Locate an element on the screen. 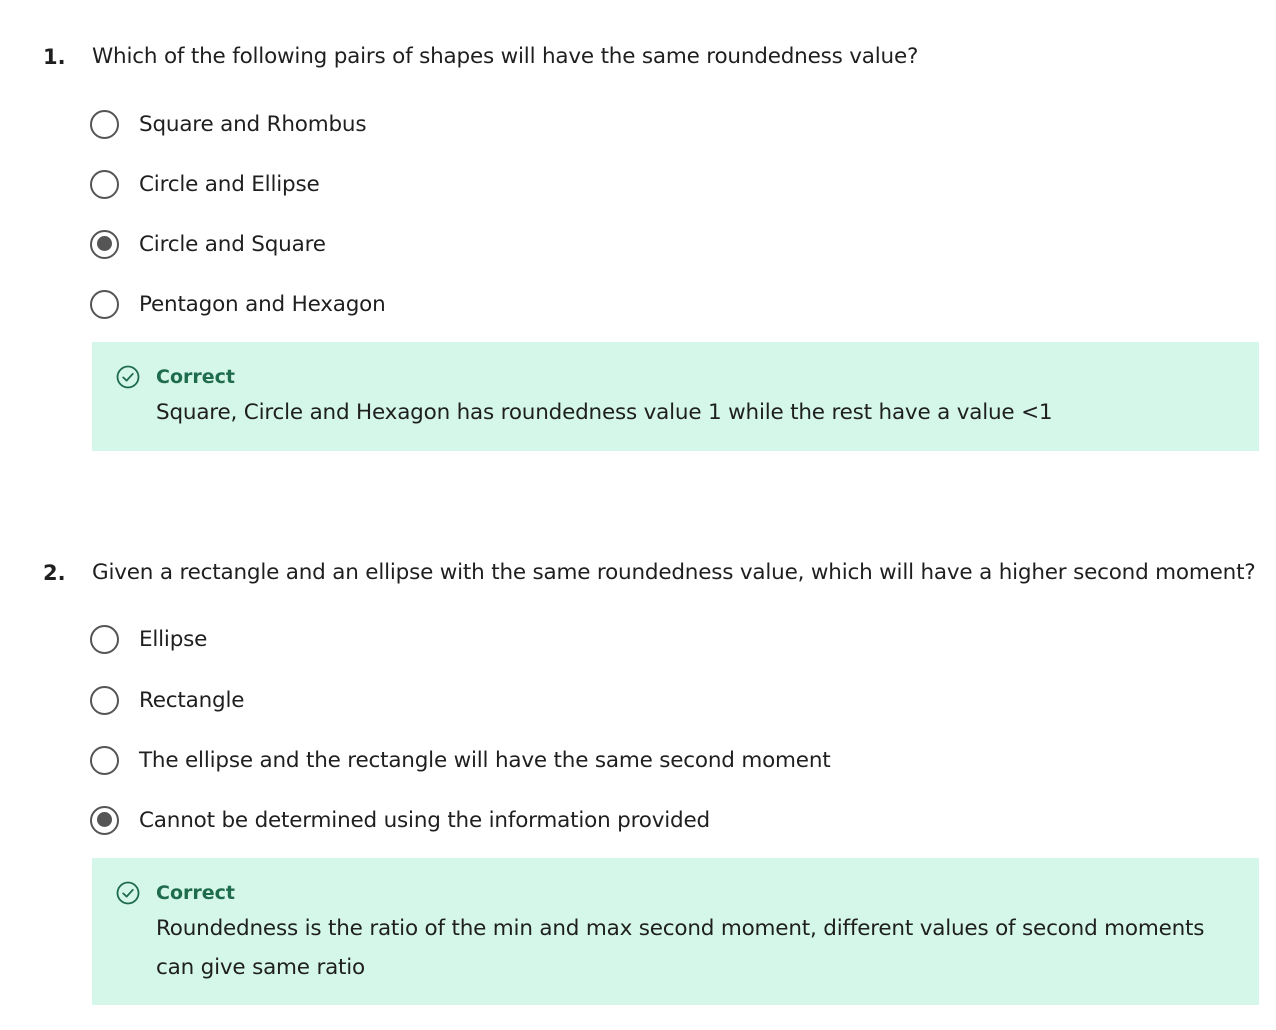  option-square-and-rhombus: Square and Rhombus is located at coordinates (228, 124).